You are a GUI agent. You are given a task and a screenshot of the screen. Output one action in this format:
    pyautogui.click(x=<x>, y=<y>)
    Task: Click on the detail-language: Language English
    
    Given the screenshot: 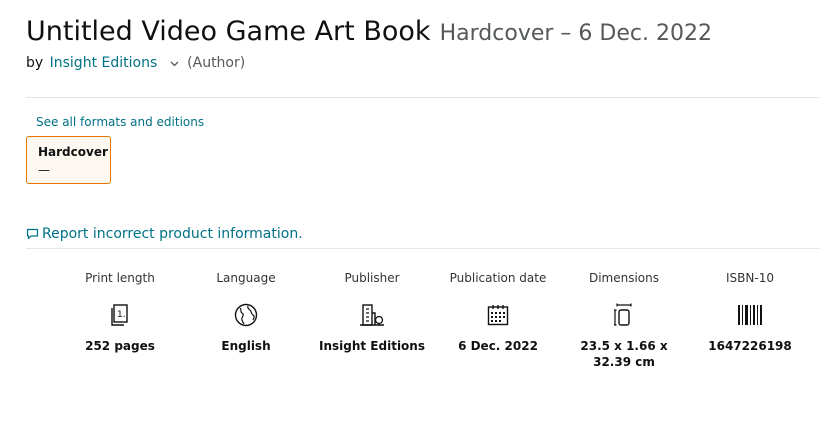 What is the action you would take?
    pyautogui.click(x=246, y=312)
    